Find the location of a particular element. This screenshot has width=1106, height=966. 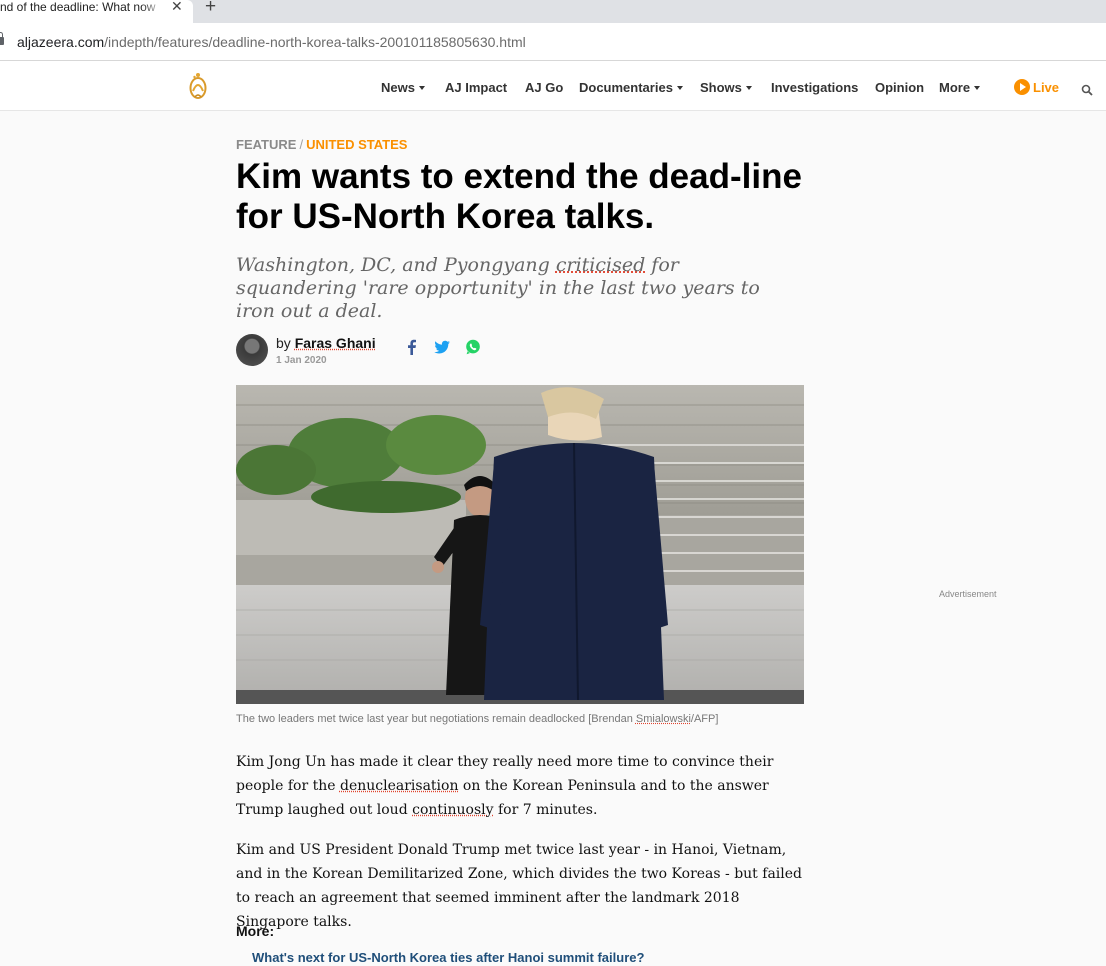

browser-tab-strip: nd of the deadline: What now ✕ + is located at coordinates (553, 11).